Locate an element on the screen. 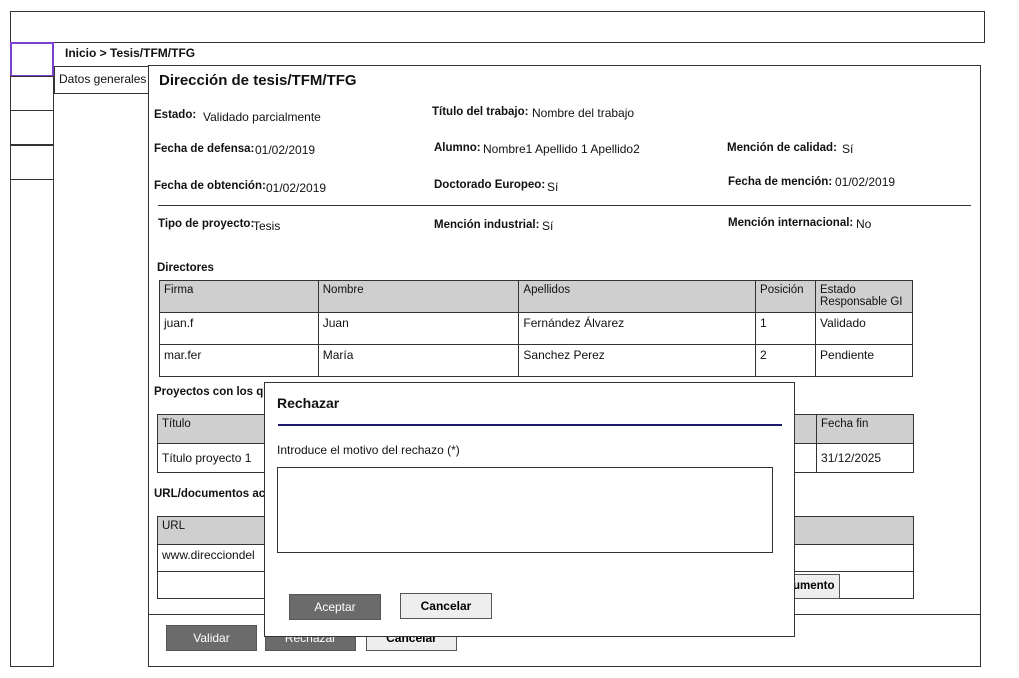 The image size is (1019, 678). tab-datos-generales: Datos generales is located at coordinates (101, 80).